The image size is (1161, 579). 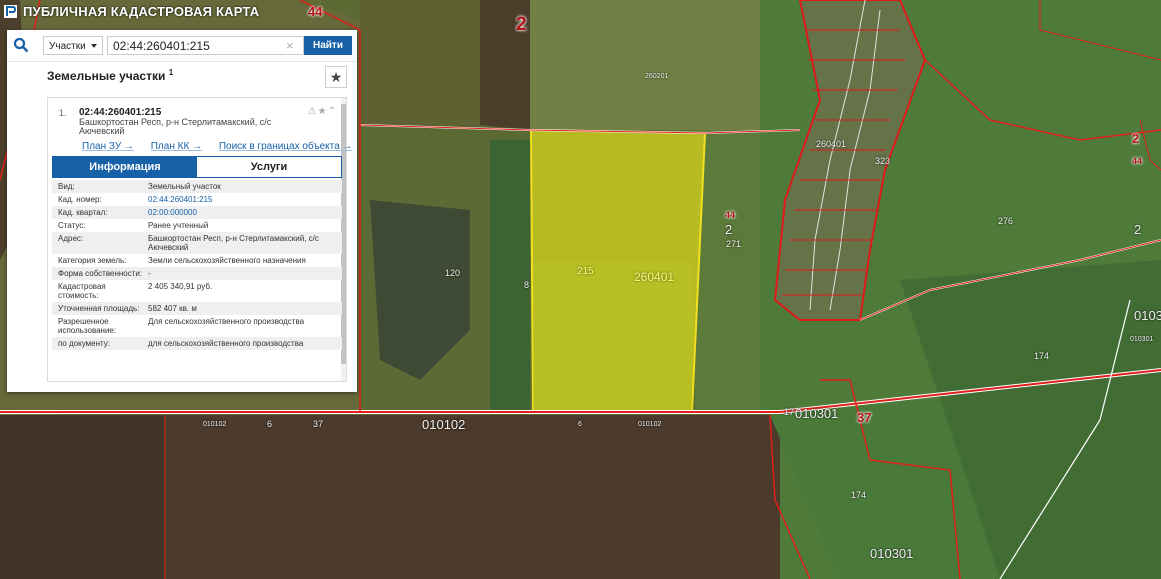 What do you see at coordinates (1006, 221) in the screenshot?
I see `map-label: 276` at bounding box center [1006, 221].